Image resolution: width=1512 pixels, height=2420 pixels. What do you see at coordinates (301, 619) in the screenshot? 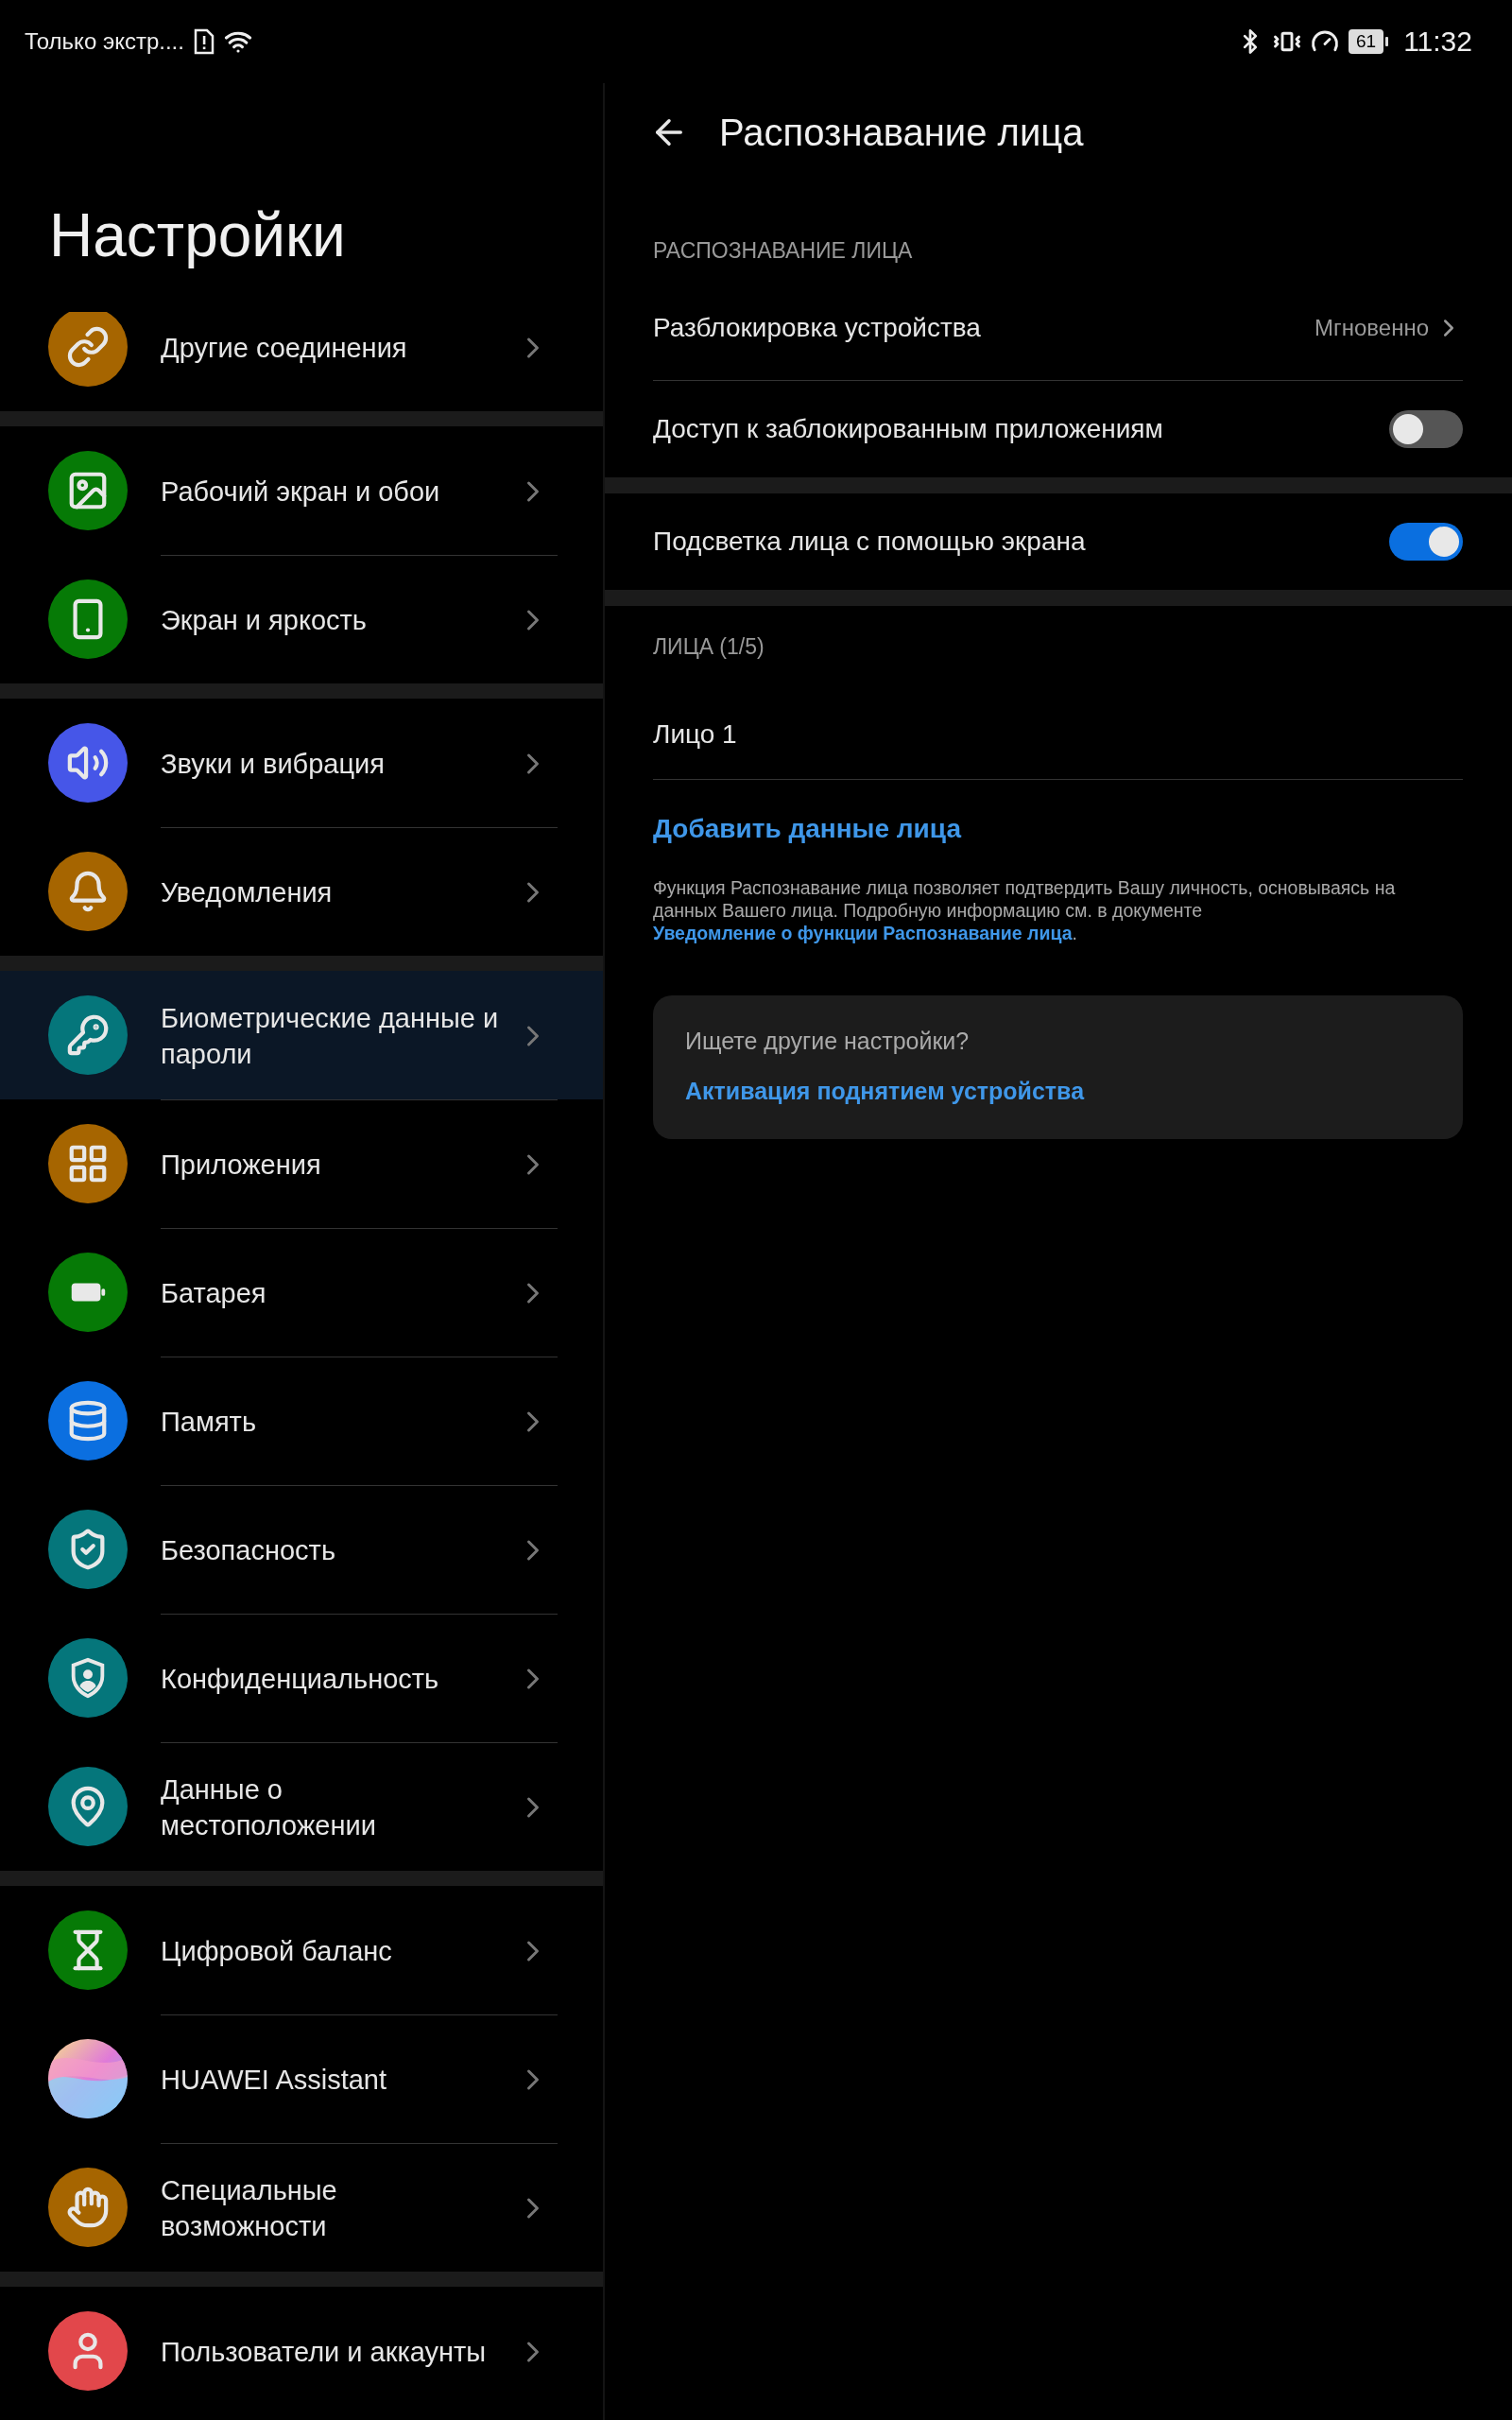
I see `settings-item: Экран и яркость` at bounding box center [301, 619].